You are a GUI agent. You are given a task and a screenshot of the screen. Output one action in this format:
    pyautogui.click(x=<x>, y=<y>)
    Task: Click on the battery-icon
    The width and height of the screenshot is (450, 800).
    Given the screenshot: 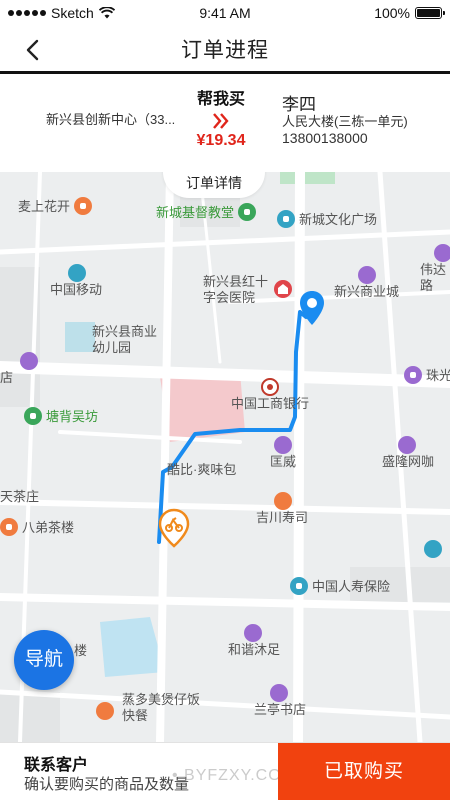 What is the action you would take?
    pyautogui.click(x=430, y=13)
    